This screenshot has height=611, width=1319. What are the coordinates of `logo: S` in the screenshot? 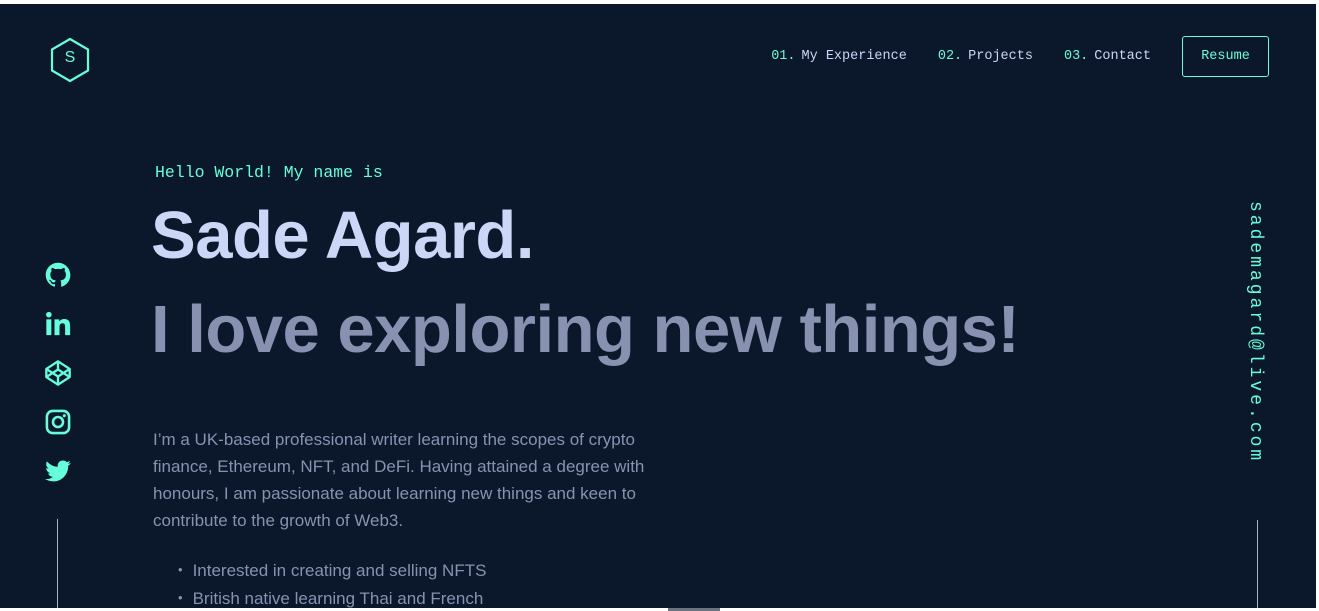 It's located at (70, 60).